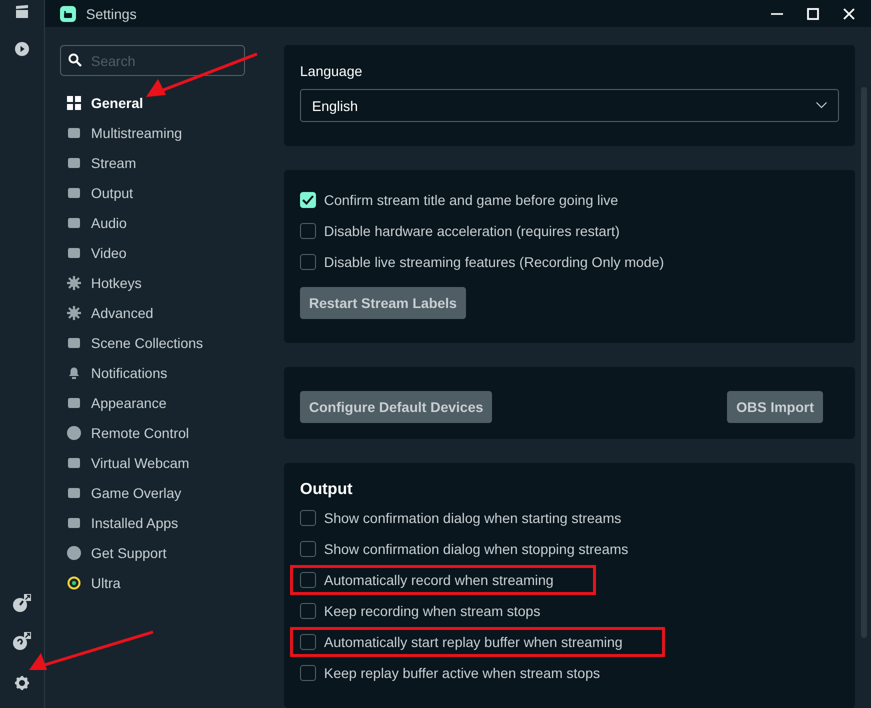 Image resolution: width=871 pixels, height=708 pixels. I want to click on option-label: Keep replay buffer active when stream stops, so click(462, 673).